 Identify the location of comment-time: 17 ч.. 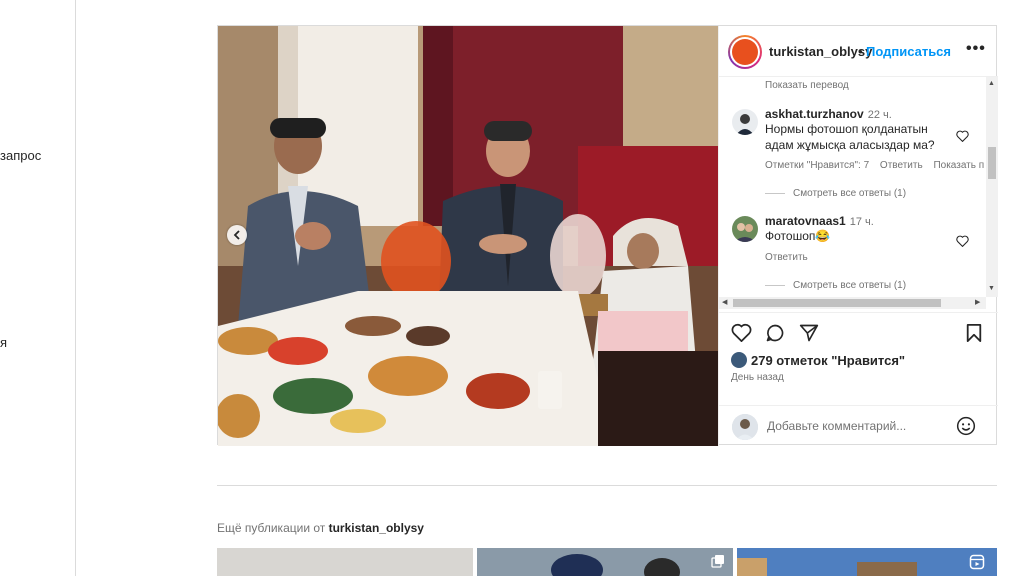
(861, 222).